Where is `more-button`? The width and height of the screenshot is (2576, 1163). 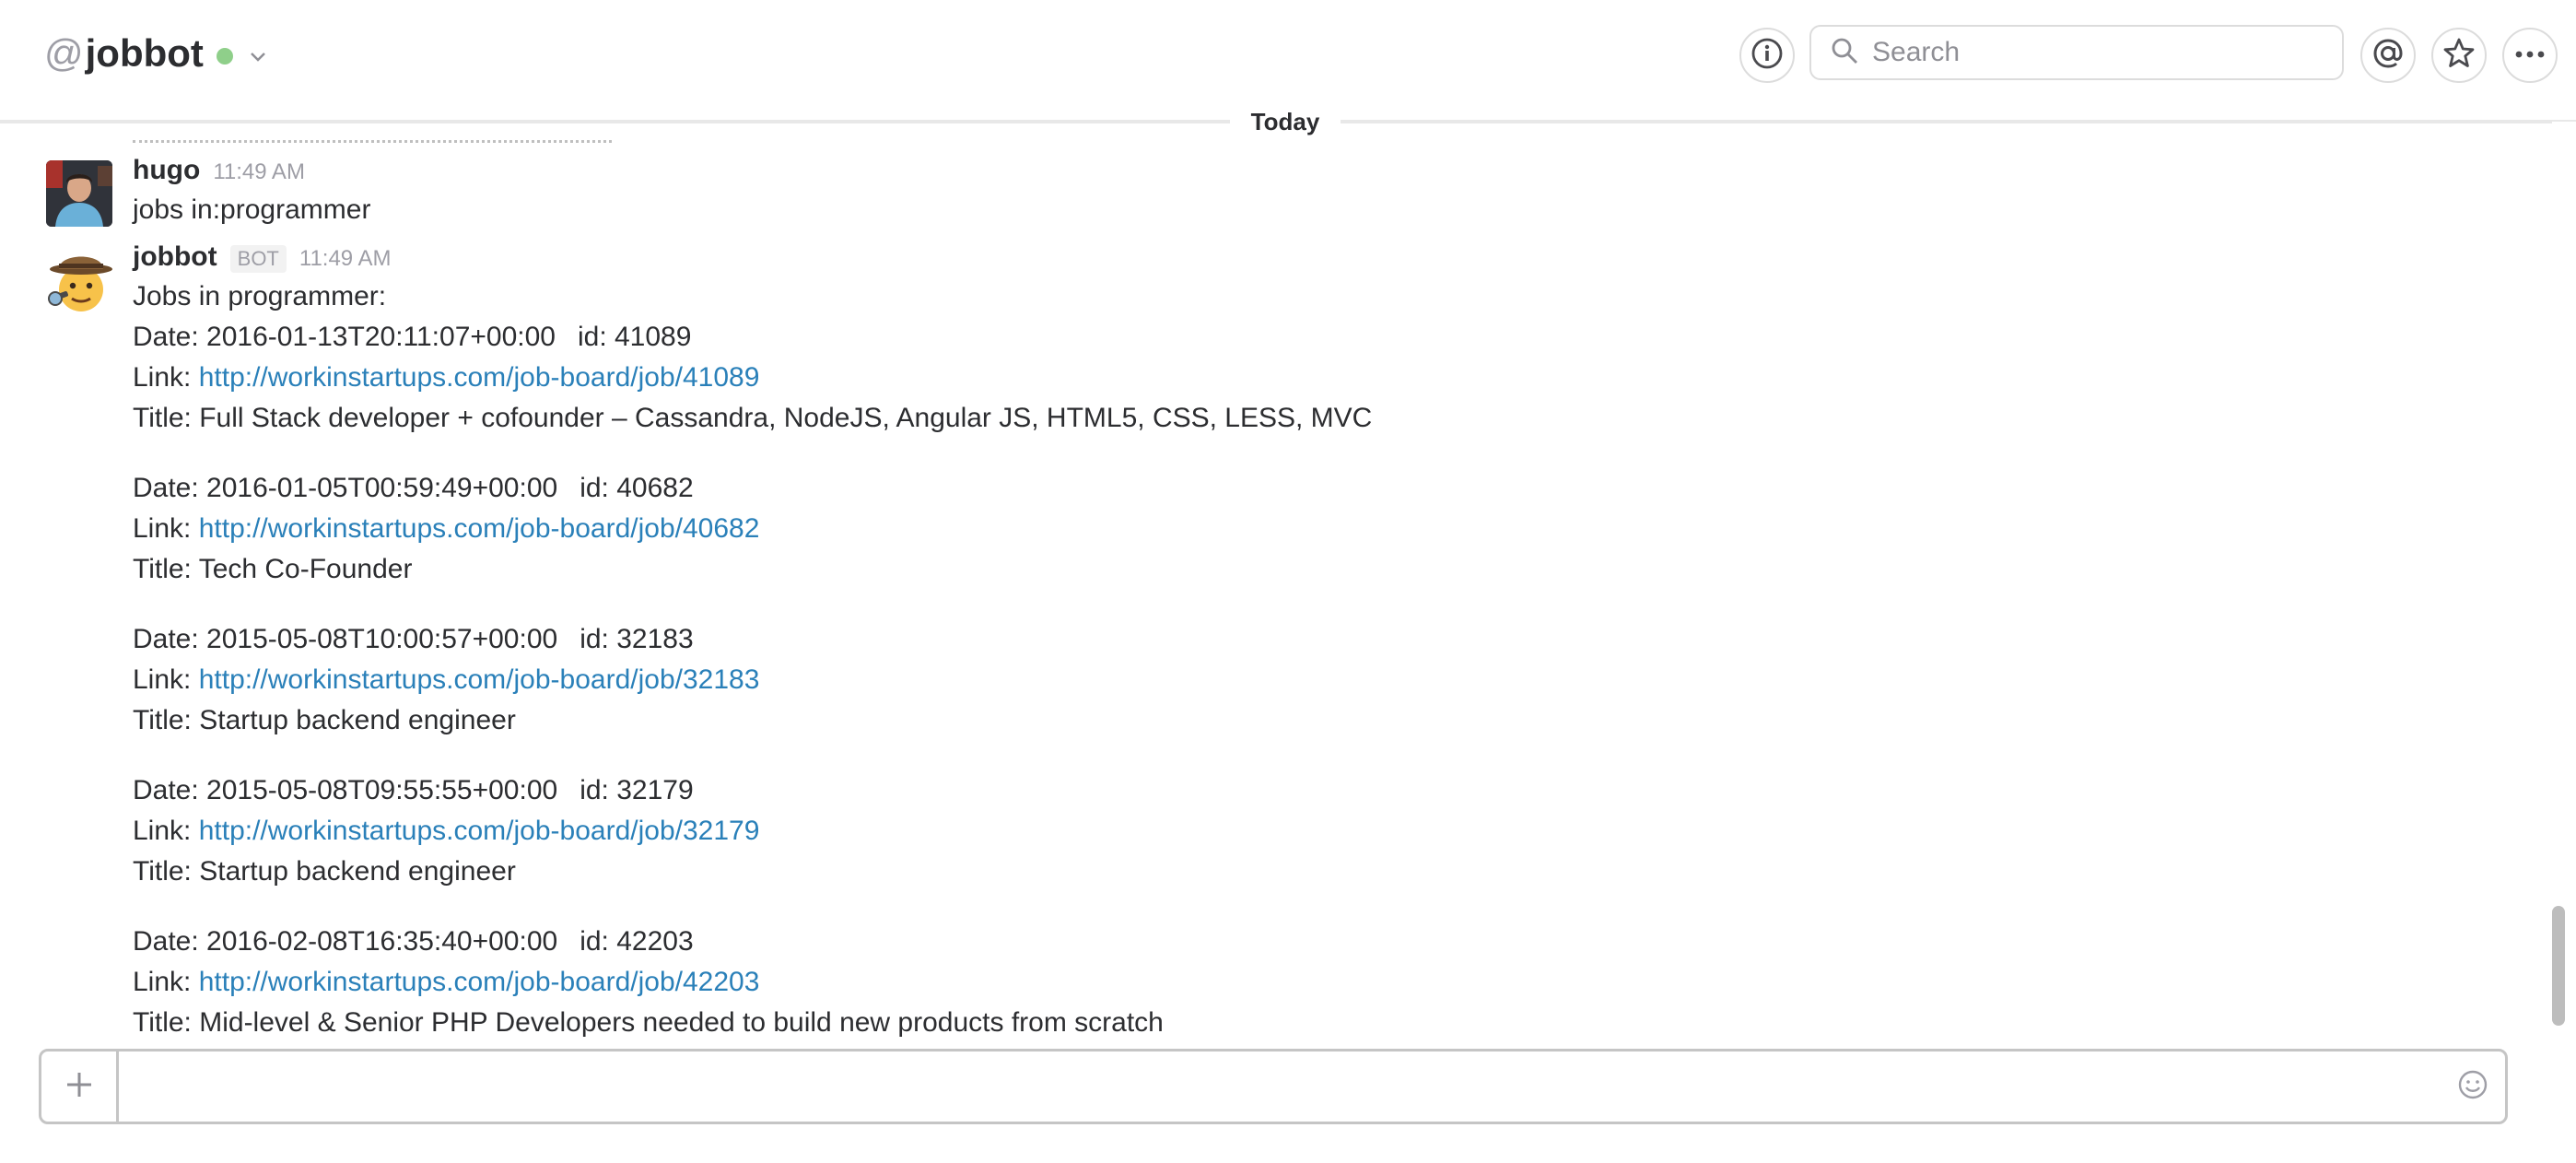 more-button is located at coordinates (2530, 56).